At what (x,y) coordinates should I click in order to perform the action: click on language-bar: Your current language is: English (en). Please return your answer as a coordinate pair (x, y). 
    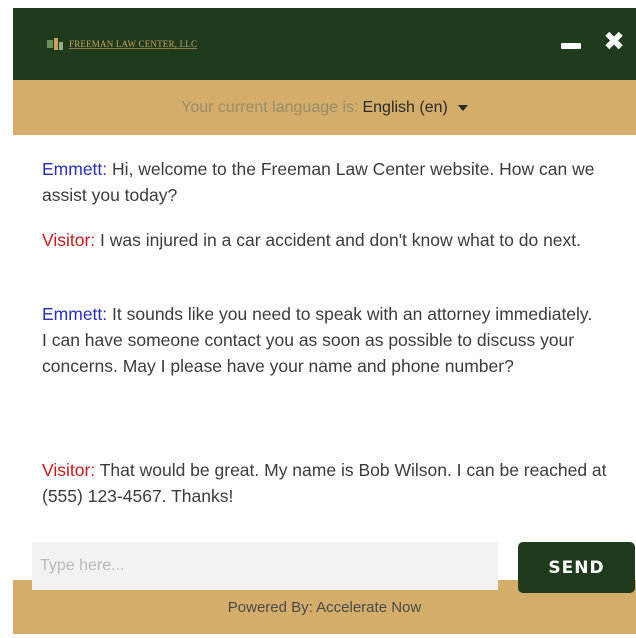
    Looking at the image, I should click on (324, 107).